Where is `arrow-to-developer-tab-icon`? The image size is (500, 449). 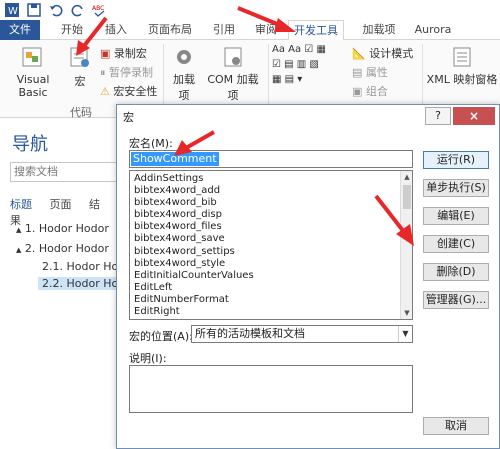 arrow-to-developer-tab-icon is located at coordinates (266, 19).